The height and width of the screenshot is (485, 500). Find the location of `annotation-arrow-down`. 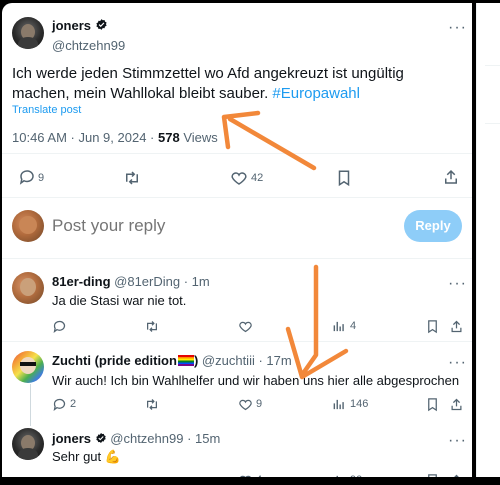

annotation-arrow-down is located at coordinates (317, 322).